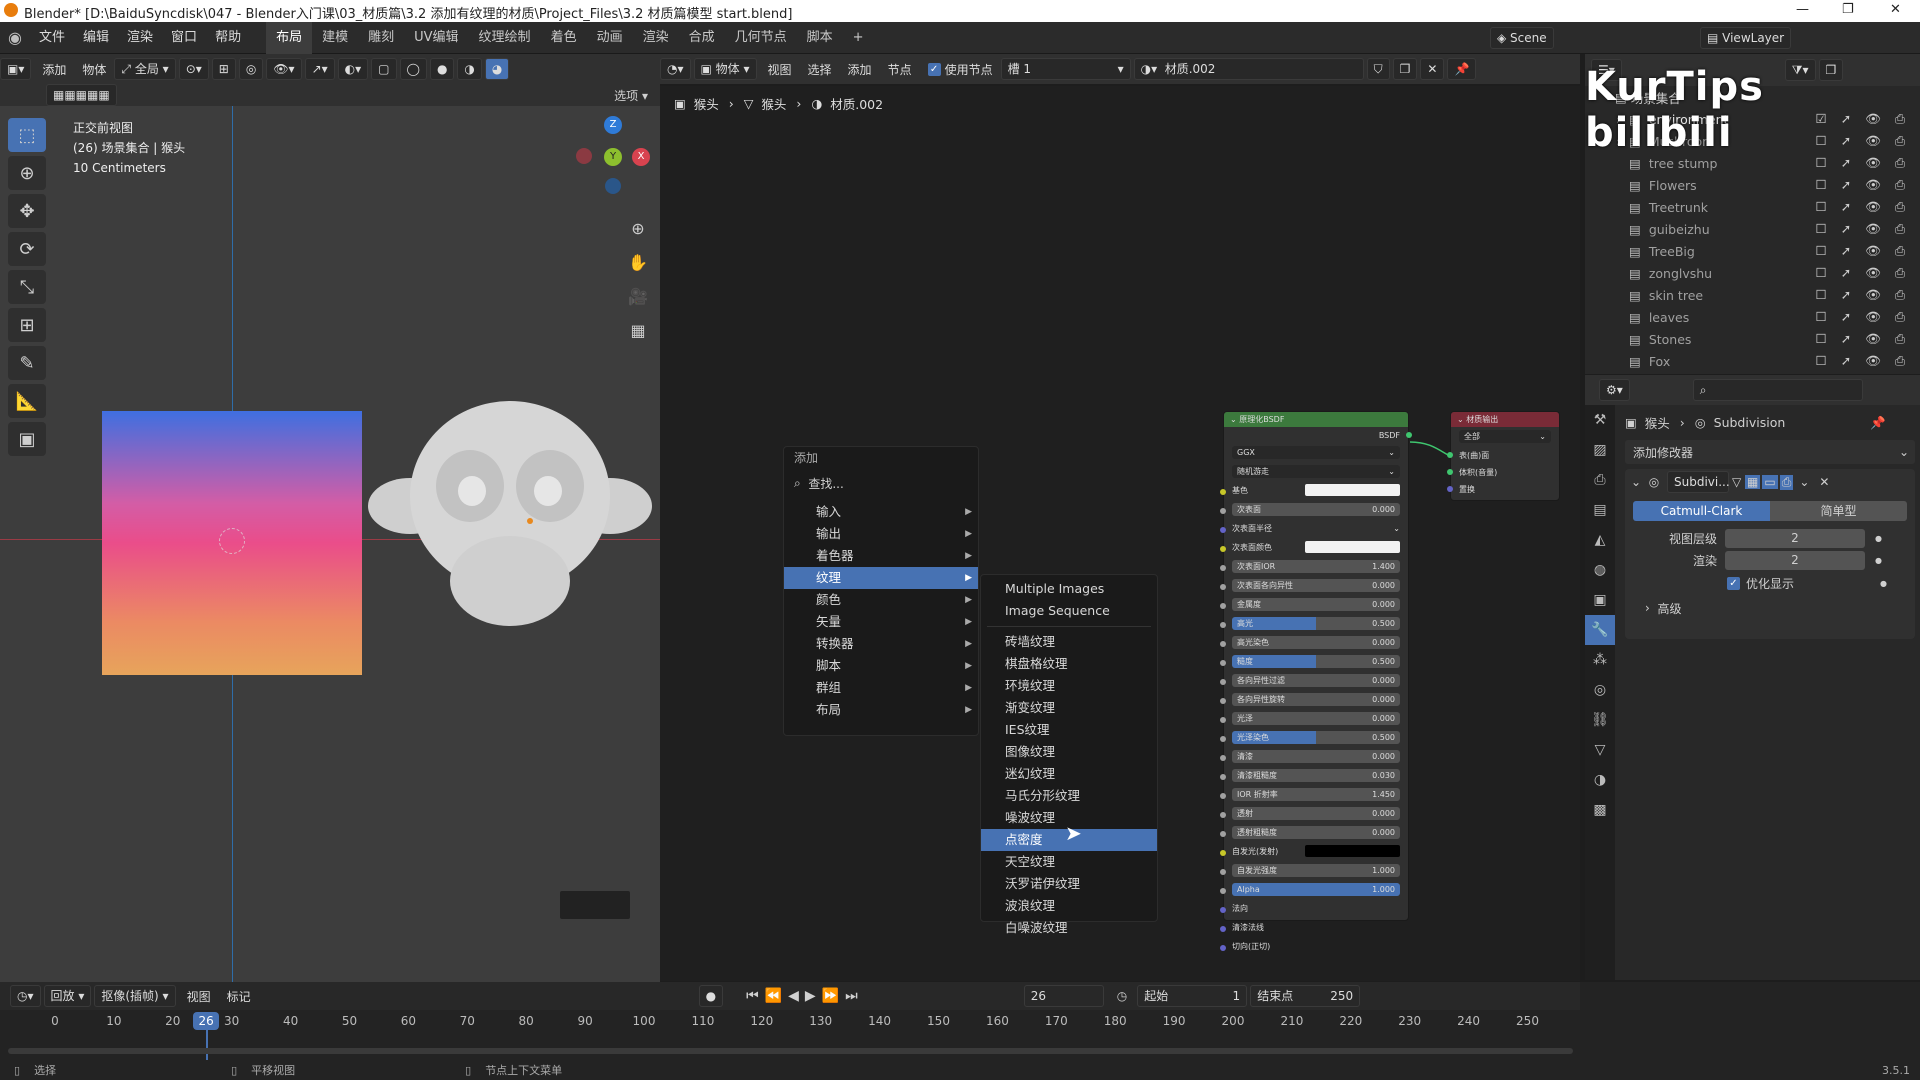  I want to click on proportional-edit-icon: ◎, so click(251, 69).